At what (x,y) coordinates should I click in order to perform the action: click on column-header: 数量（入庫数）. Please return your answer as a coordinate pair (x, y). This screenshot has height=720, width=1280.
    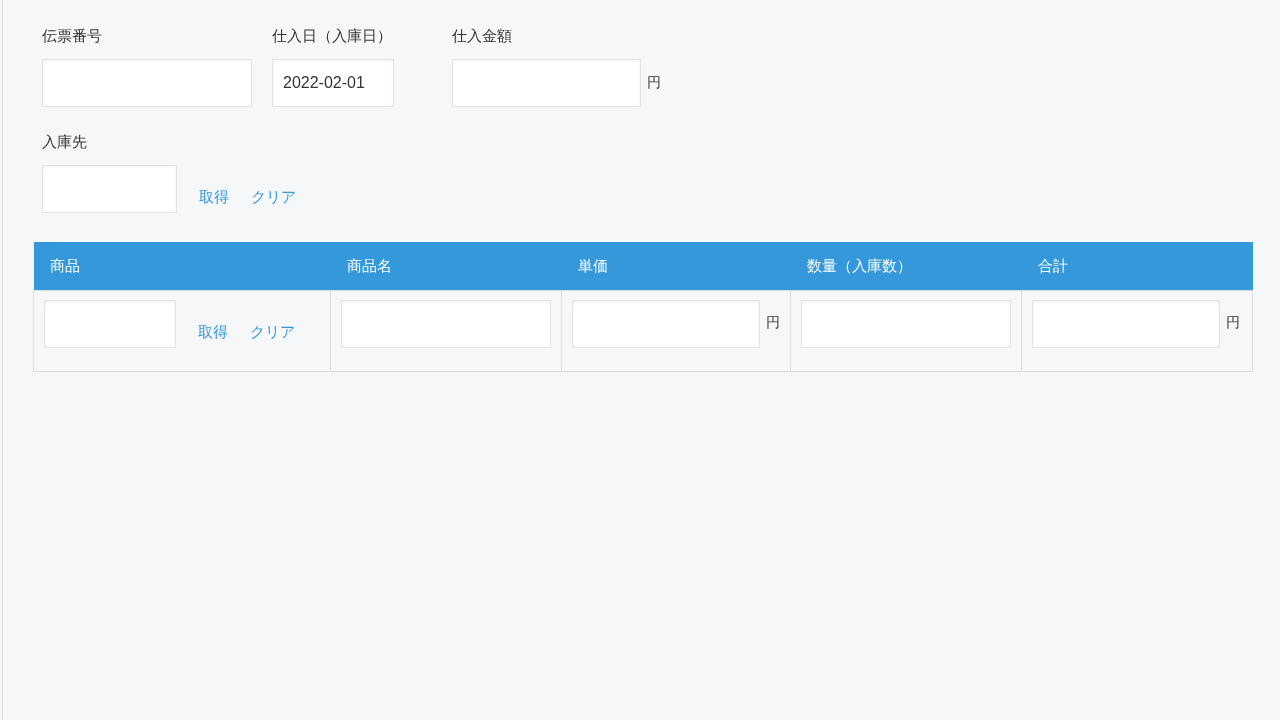
    Looking at the image, I should click on (906, 266).